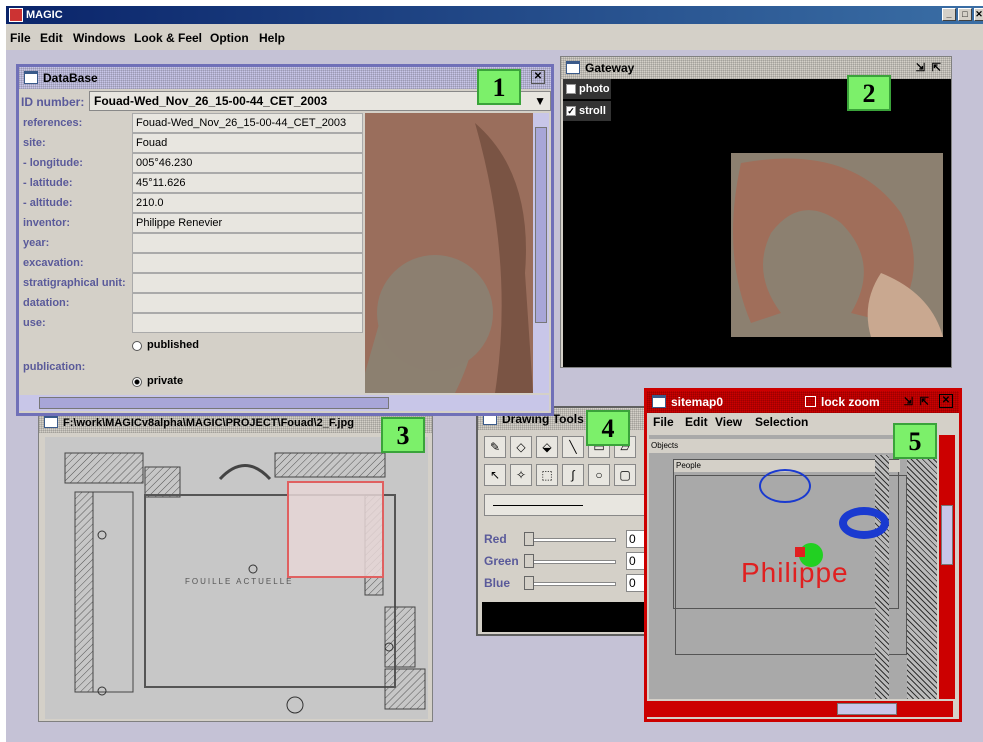  I want to click on menu-option: Option, so click(229, 38).